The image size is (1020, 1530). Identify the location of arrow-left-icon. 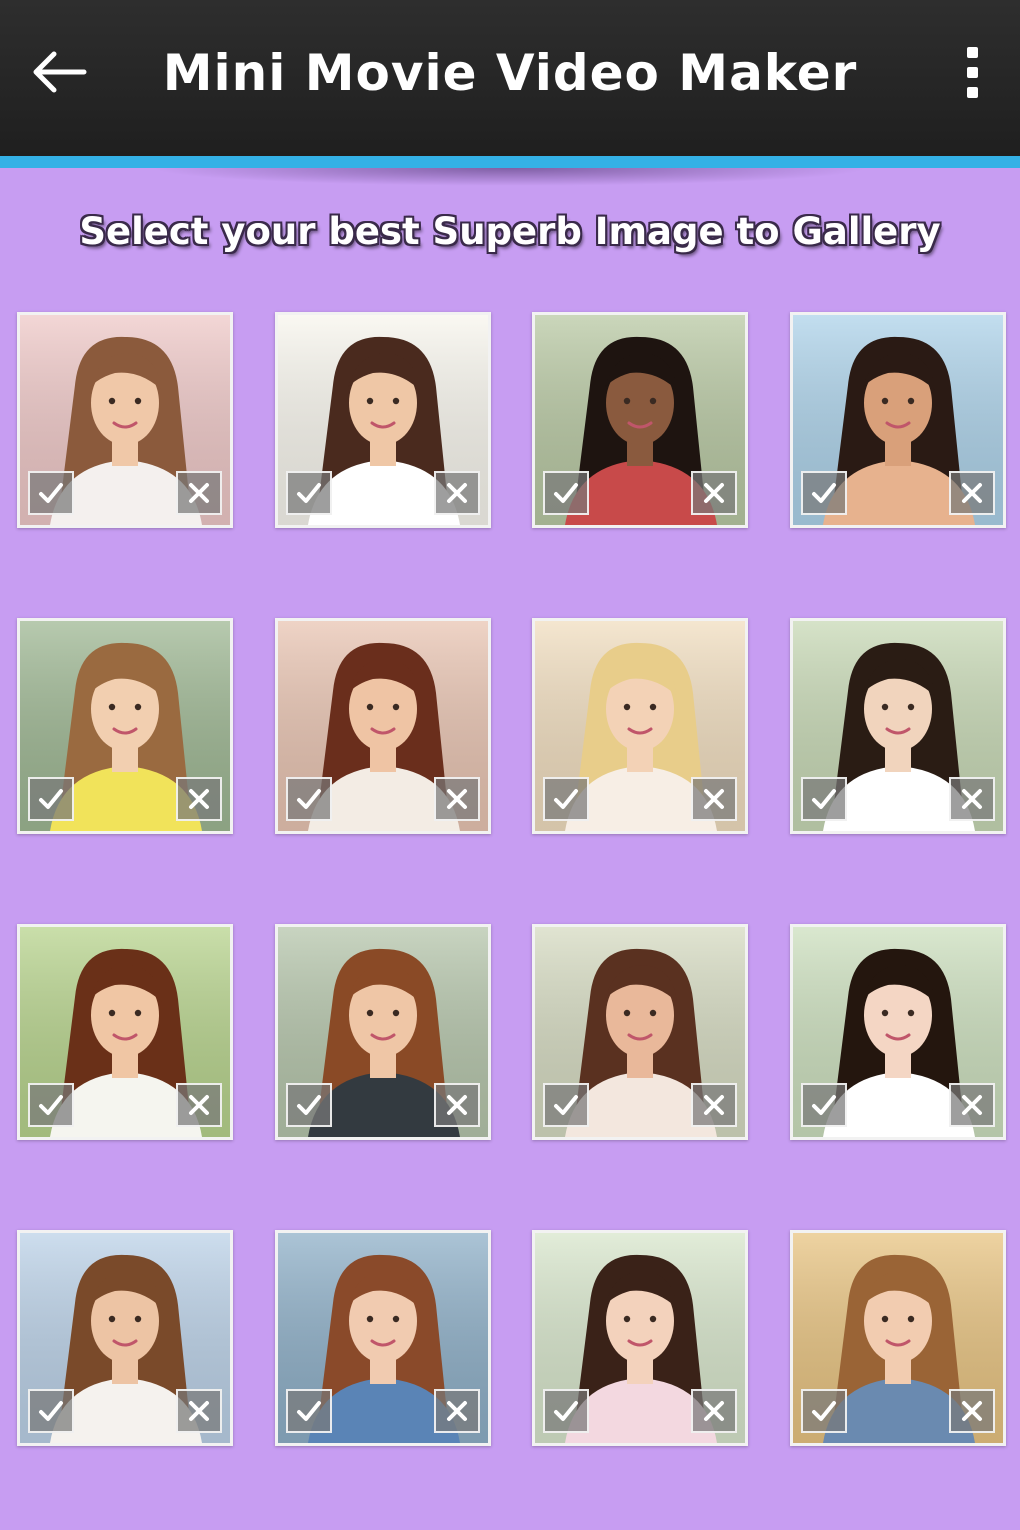
(60, 72).